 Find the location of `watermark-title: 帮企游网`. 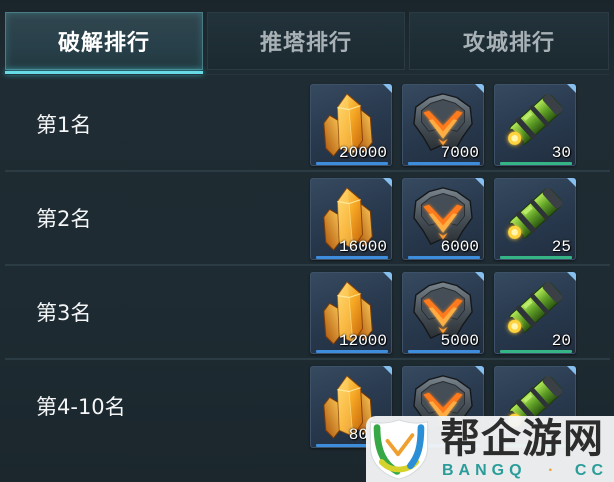

watermark-title: 帮企游网 is located at coordinates (522, 439).